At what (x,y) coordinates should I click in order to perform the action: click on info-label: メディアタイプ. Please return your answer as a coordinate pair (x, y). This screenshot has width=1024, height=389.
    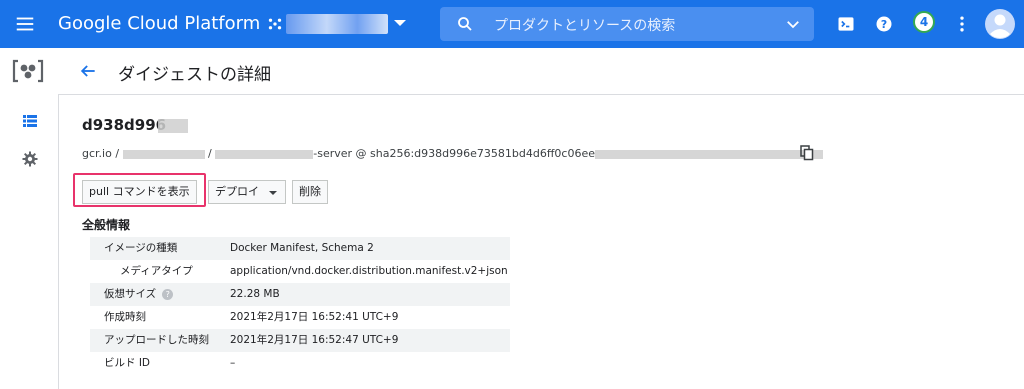
    Looking at the image, I should click on (156, 271).